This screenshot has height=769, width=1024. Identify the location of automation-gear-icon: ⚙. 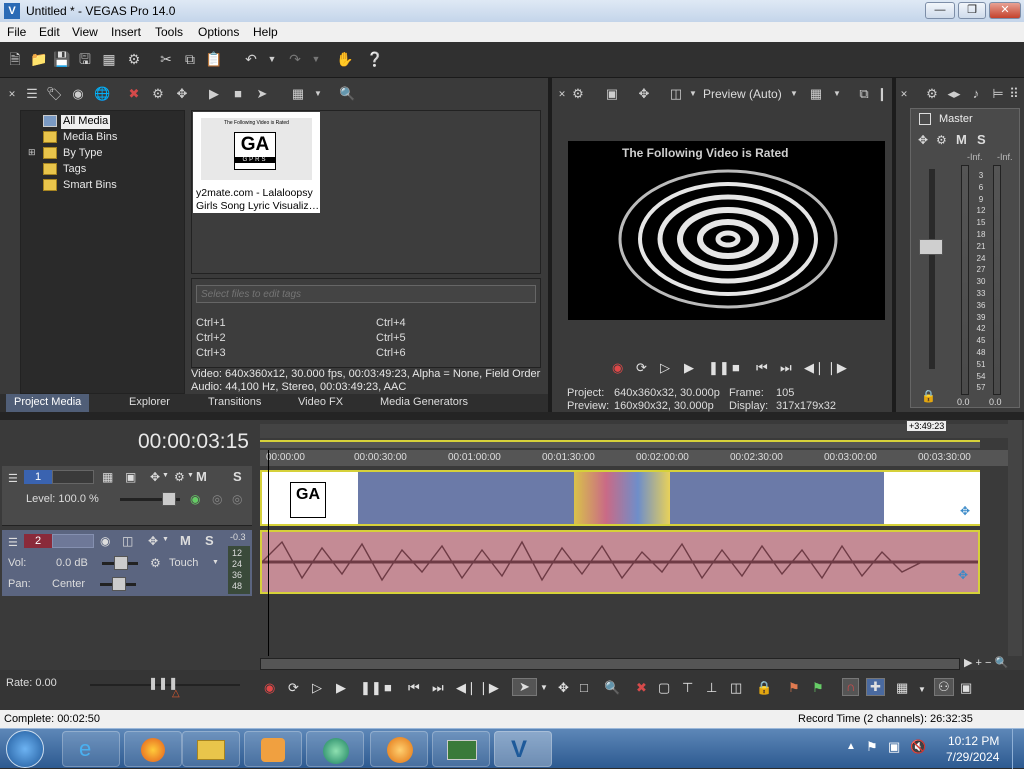
(155, 563).